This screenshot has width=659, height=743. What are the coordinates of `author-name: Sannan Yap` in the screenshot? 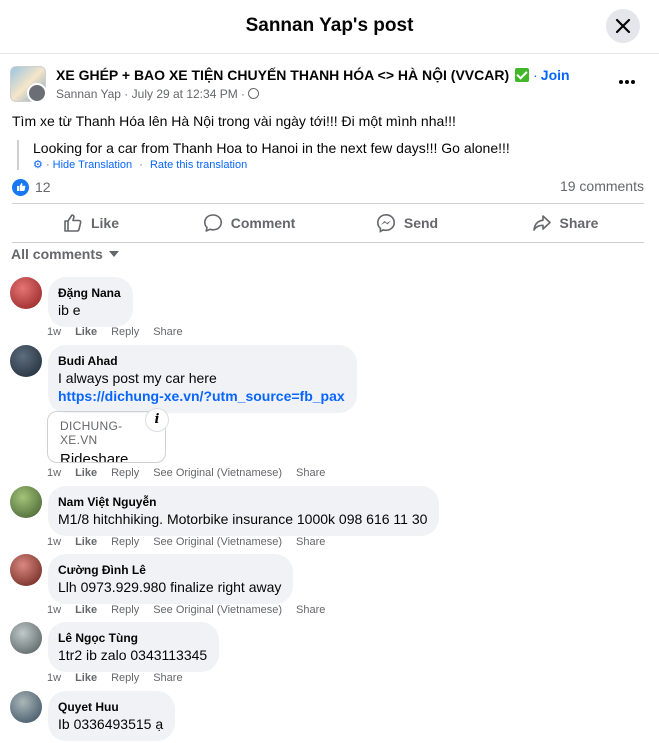 It's located at (88, 94).